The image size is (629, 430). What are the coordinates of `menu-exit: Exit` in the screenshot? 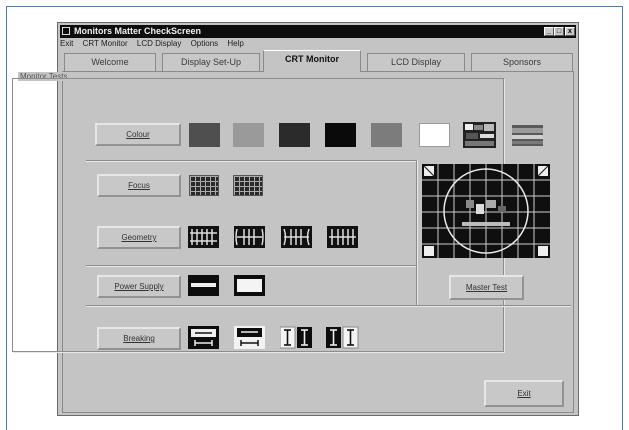 It's located at (66, 43).